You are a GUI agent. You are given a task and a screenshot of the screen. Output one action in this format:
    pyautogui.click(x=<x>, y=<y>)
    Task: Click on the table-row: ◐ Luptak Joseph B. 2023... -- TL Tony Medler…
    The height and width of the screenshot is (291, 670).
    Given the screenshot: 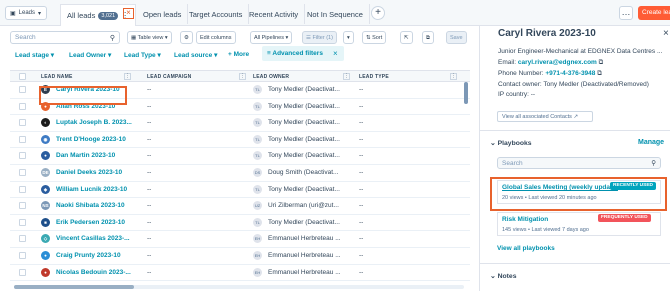 What is the action you would take?
    pyautogui.click(x=240, y=123)
    